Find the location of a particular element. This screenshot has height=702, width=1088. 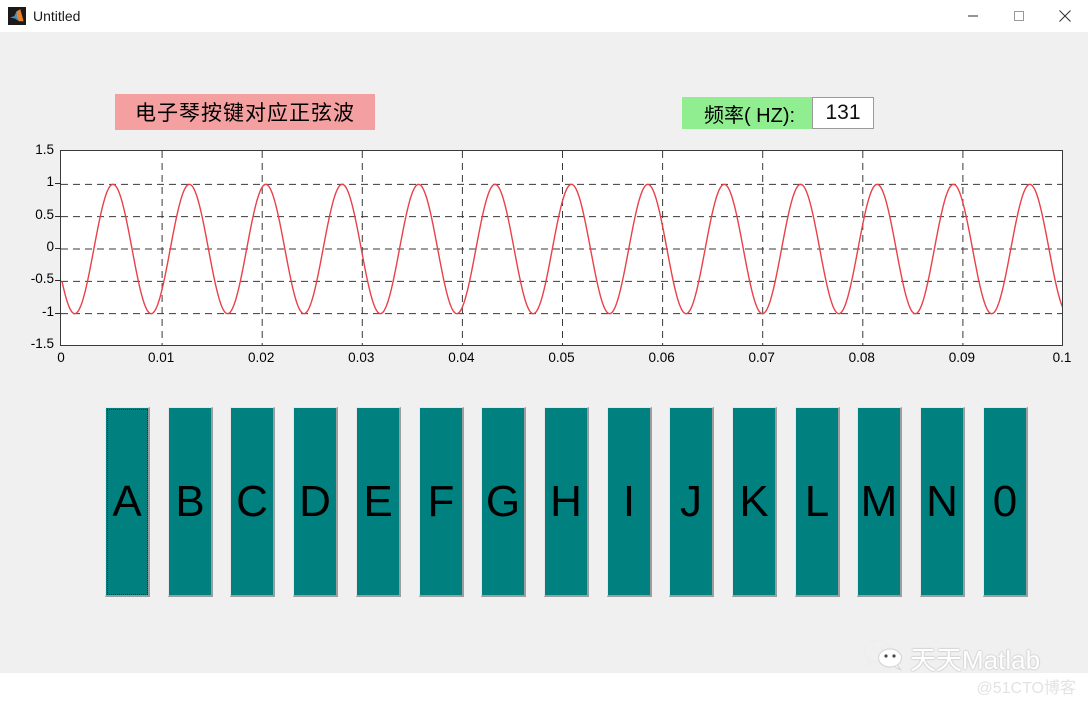

piano-key-j: J is located at coordinates (691, 502).